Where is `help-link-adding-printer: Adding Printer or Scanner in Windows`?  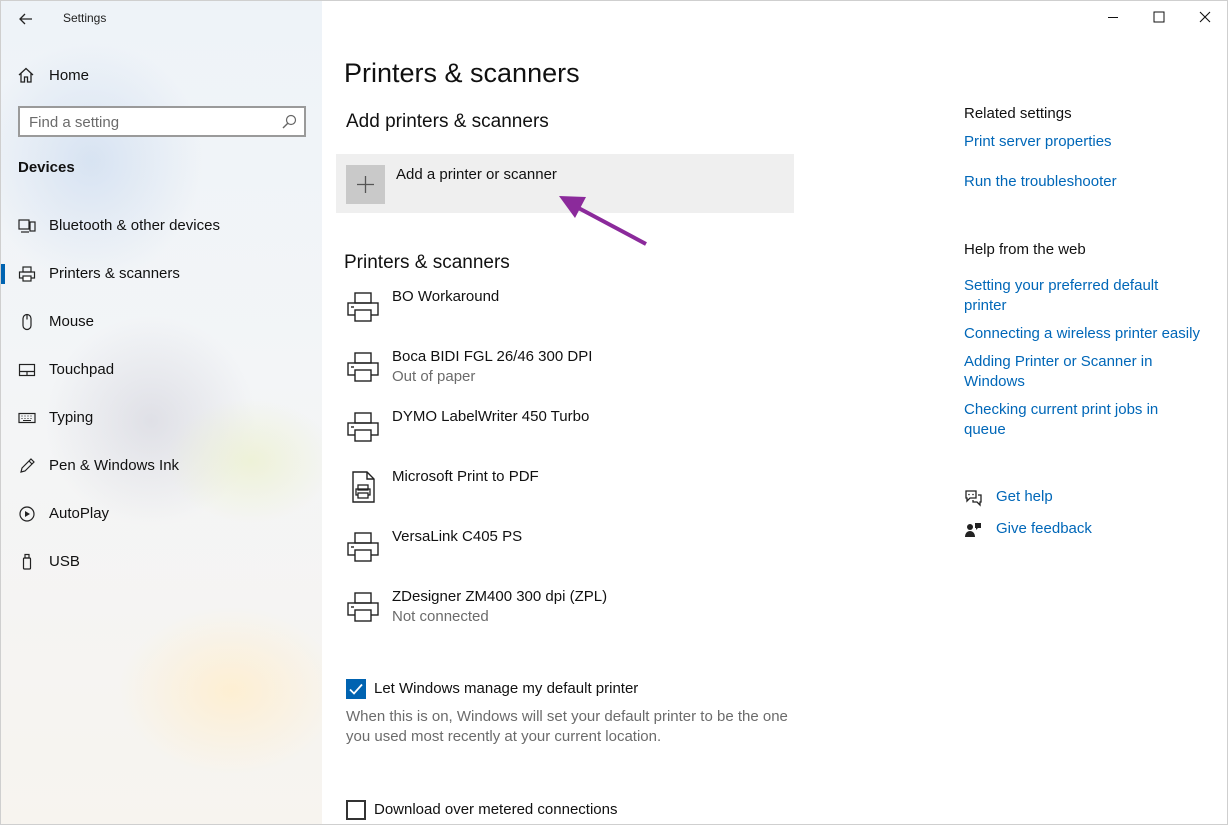 help-link-adding-printer: Adding Printer or Scanner in Windows is located at coordinates (1074, 372).